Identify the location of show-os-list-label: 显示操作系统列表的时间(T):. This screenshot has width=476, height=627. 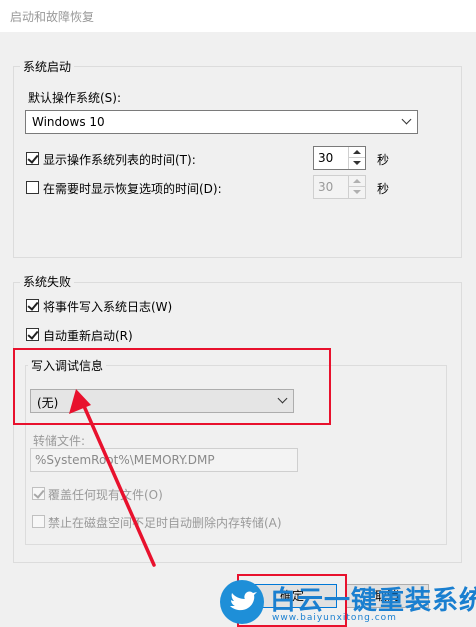
(119, 160).